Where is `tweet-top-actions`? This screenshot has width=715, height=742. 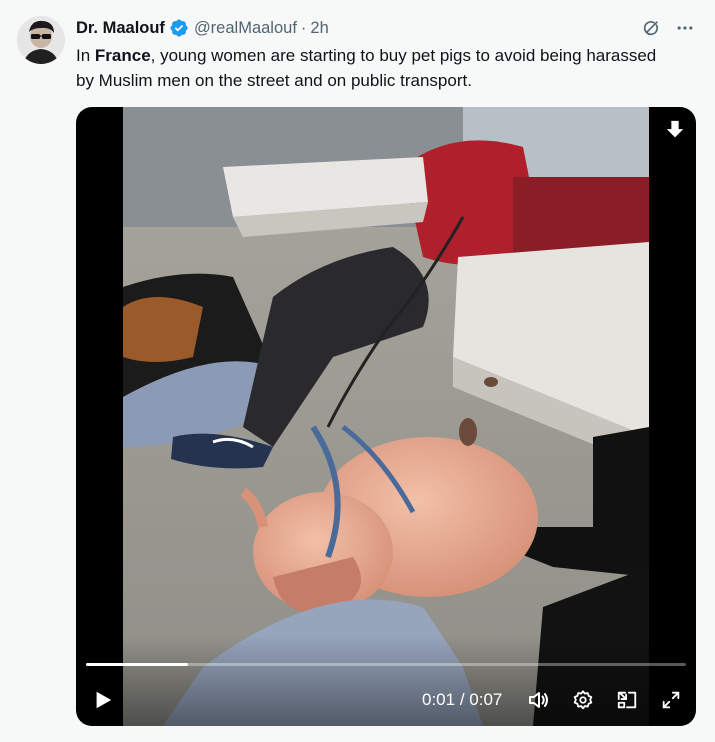
tweet-top-actions is located at coordinates (668, 28).